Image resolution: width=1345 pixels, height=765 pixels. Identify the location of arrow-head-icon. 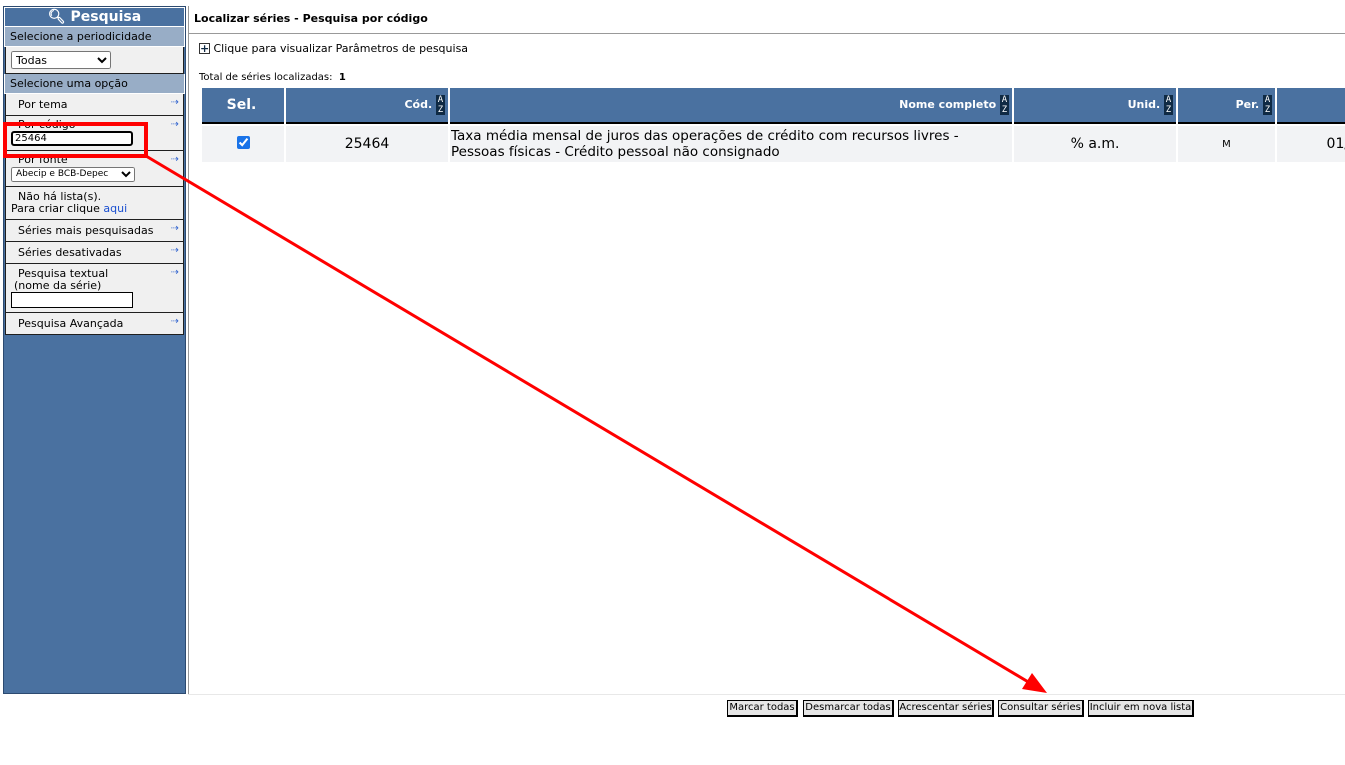
(1034, 683).